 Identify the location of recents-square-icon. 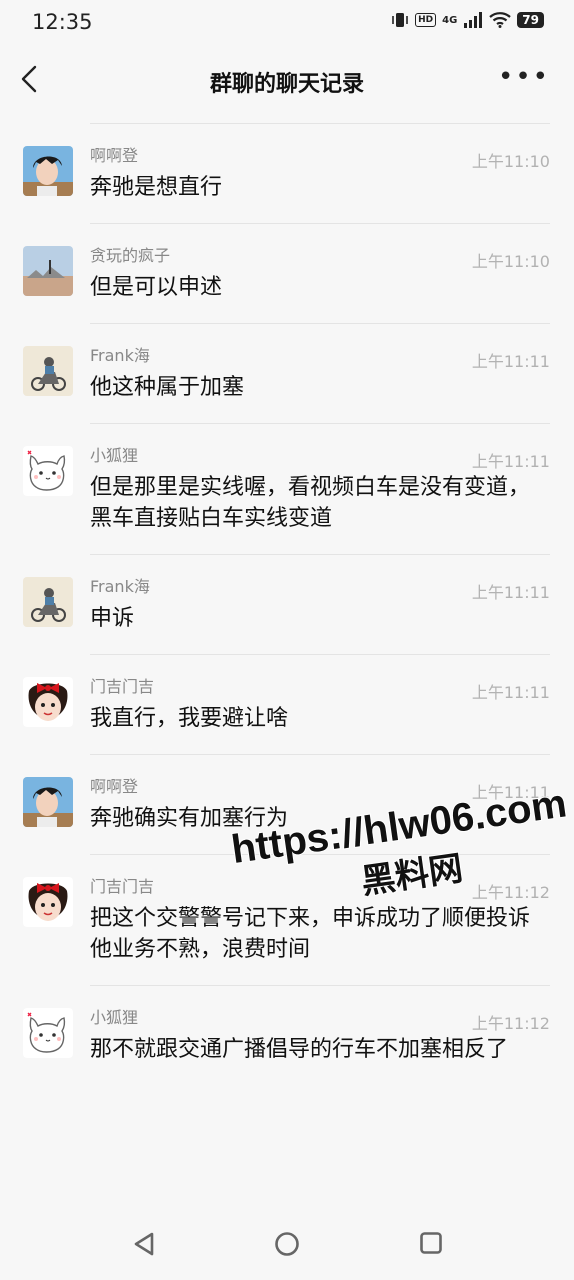
(431, 1243).